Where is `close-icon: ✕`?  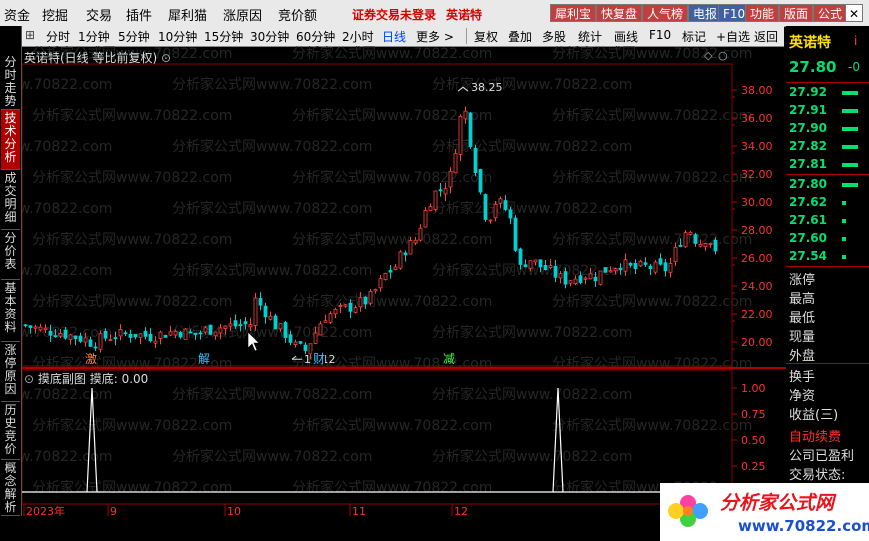
close-icon: ✕ is located at coordinates (854, 13).